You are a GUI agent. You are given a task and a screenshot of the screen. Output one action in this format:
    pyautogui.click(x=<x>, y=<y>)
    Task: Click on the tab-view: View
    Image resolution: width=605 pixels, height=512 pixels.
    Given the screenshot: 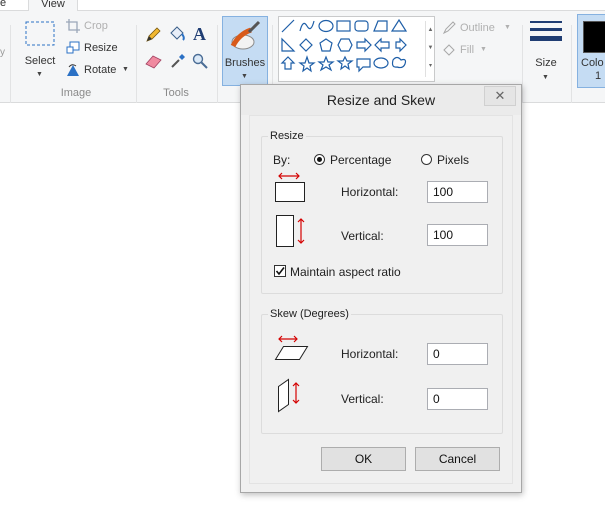 What is the action you would take?
    pyautogui.click(x=53, y=5)
    